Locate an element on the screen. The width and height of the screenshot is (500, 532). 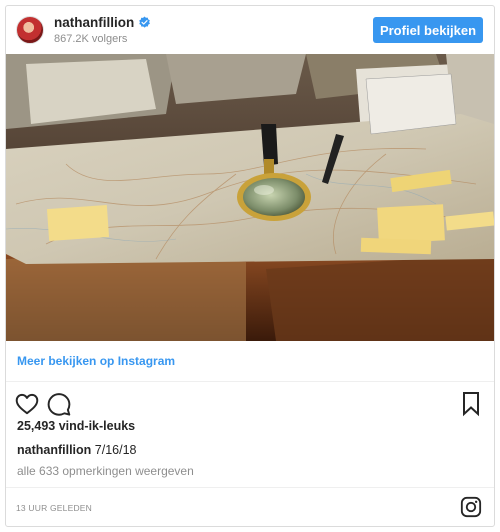
follower-count: 867.2K volgers is located at coordinates (91, 39).